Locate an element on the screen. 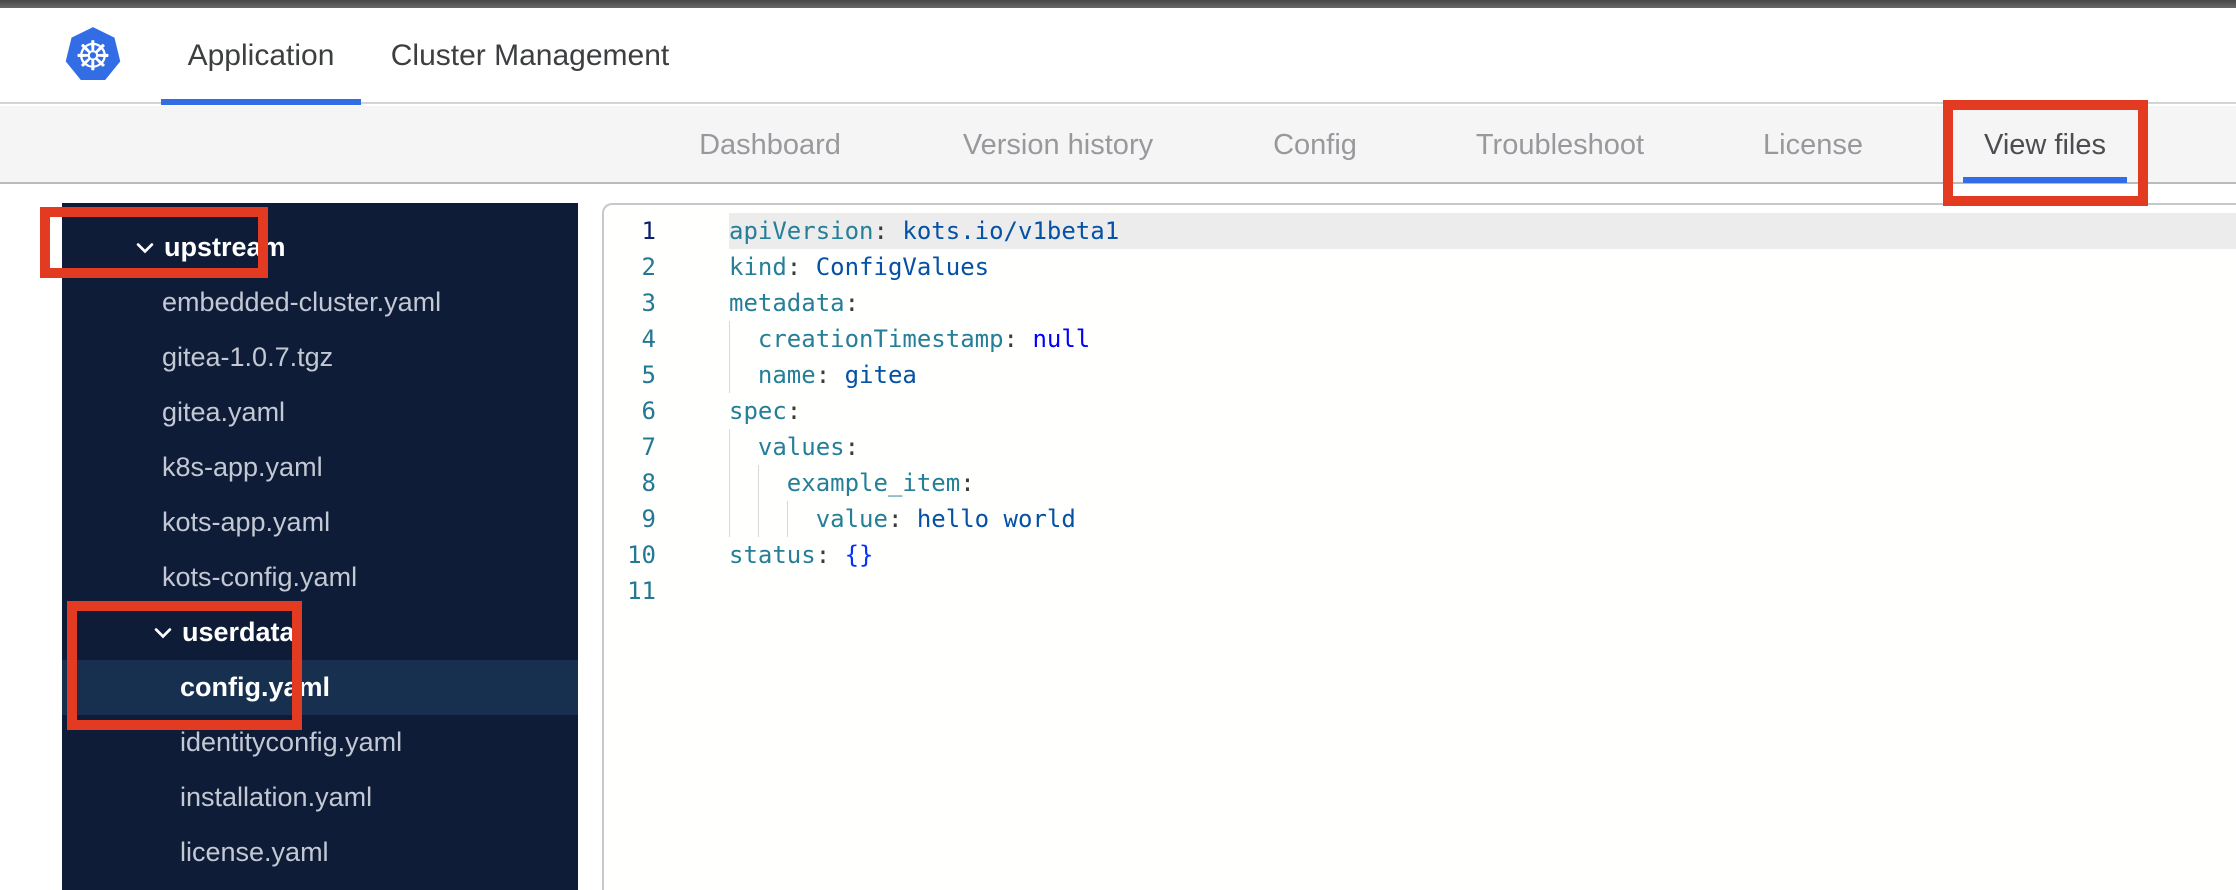  tree-file-installation.yaml: installation.yaml is located at coordinates (320, 797).